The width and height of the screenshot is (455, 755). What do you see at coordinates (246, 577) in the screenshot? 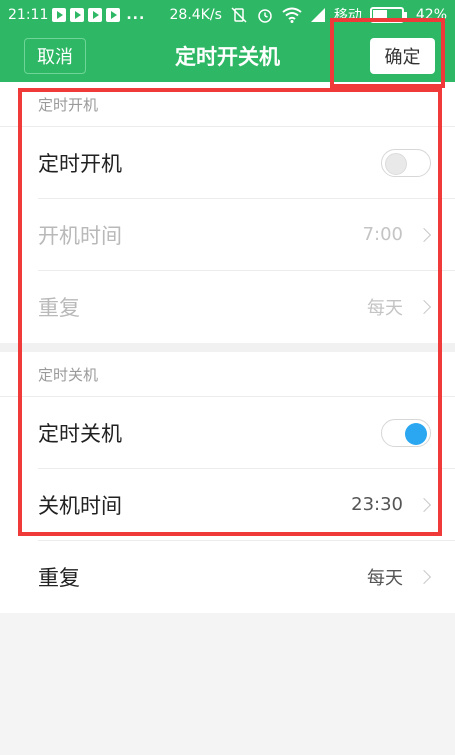
I see `power-off-repeat-row: 重复 每天` at bounding box center [246, 577].